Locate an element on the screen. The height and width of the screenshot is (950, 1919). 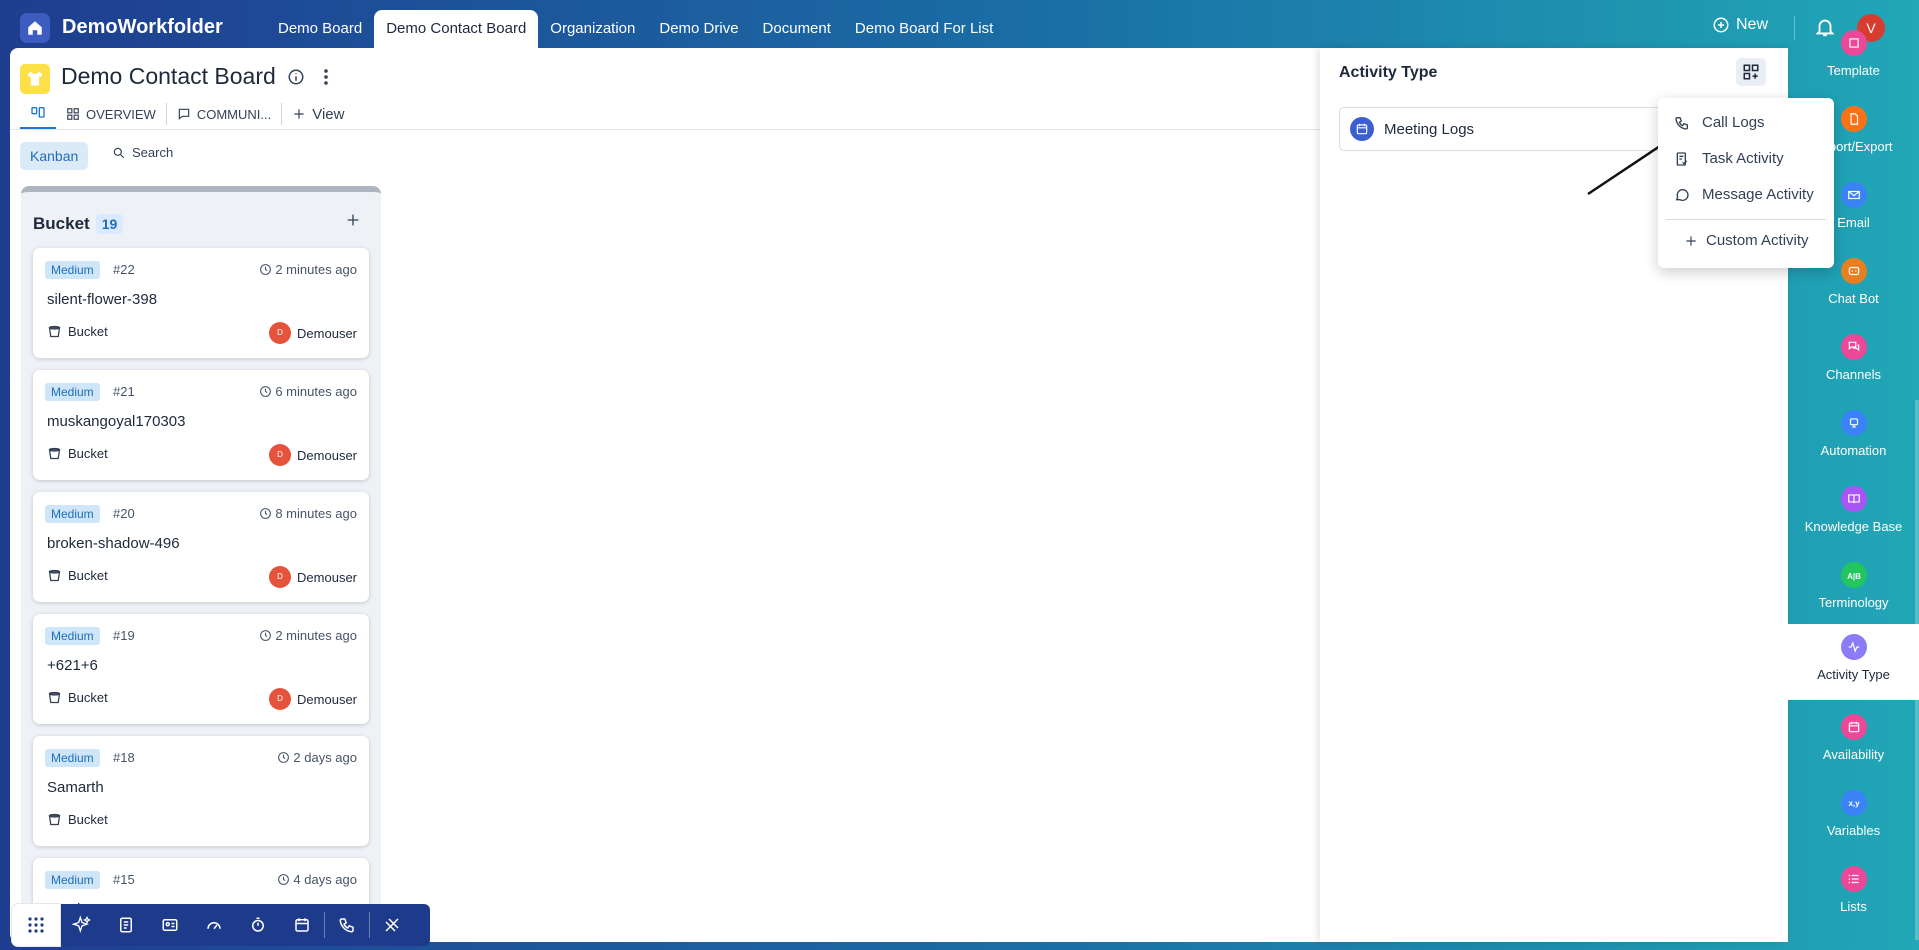
phone-icon is located at coordinates (347, 925).